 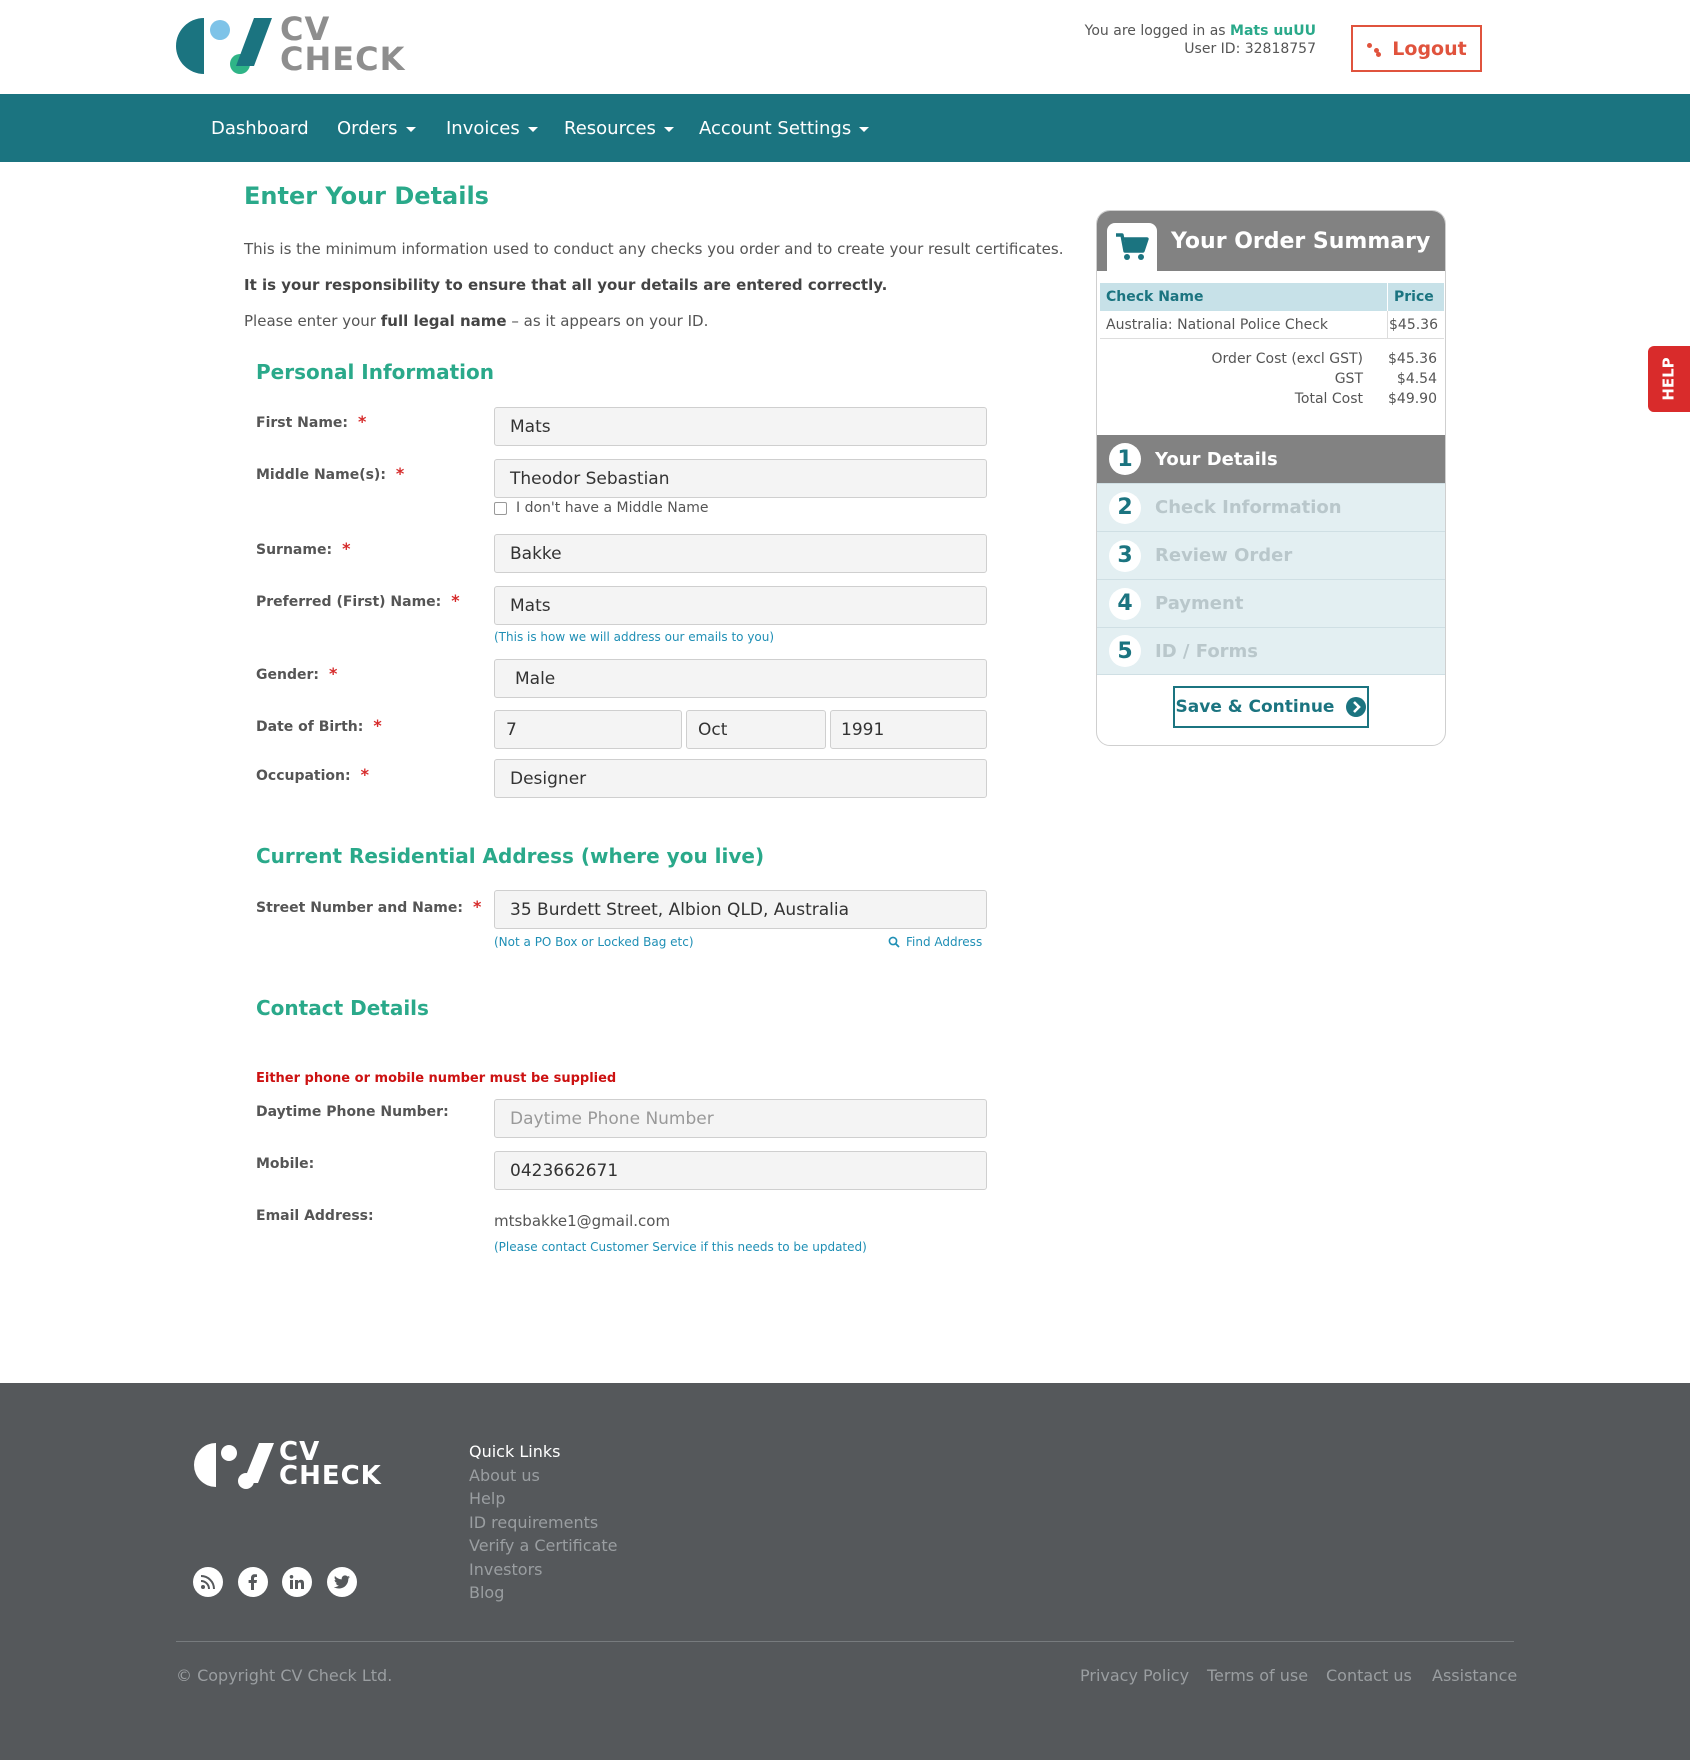 I want to click on nav-orders: Orders, so click(x=376, y=128).